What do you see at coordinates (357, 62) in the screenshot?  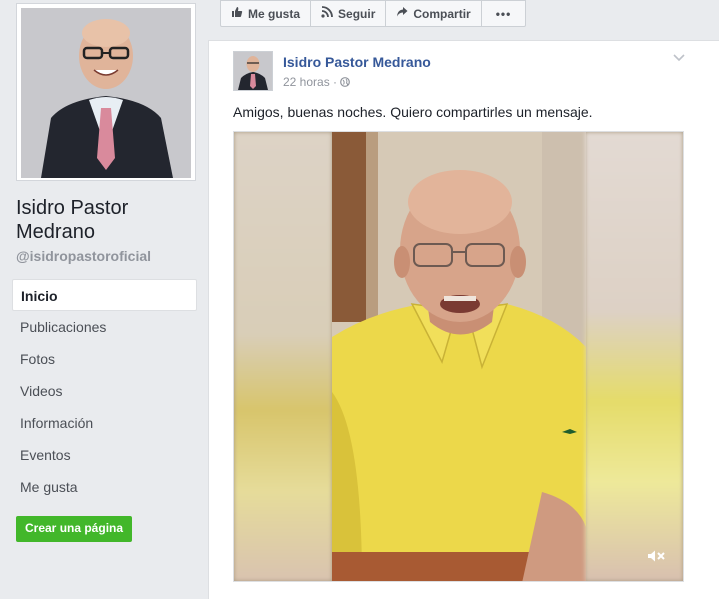 I see `post-author-name: Isidro Pastor Medrano` at bounding box center [357, 62].